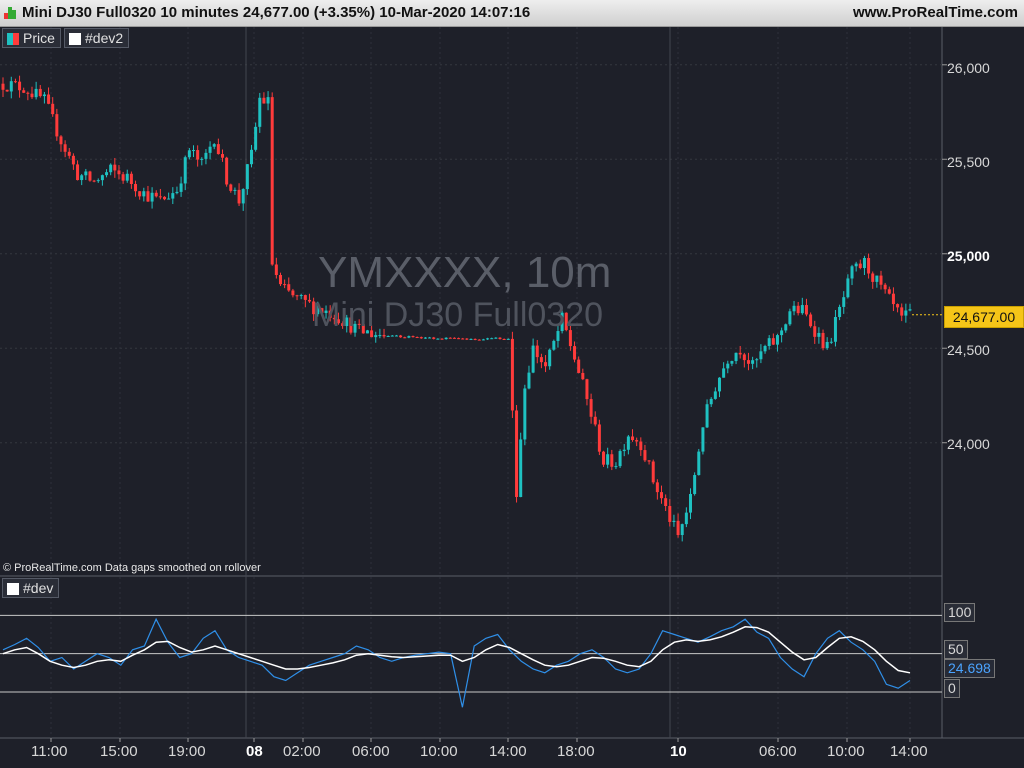 This screenshot has width=1024, height=768. I want to click on legend-dev: #dev, so click(31, 588).